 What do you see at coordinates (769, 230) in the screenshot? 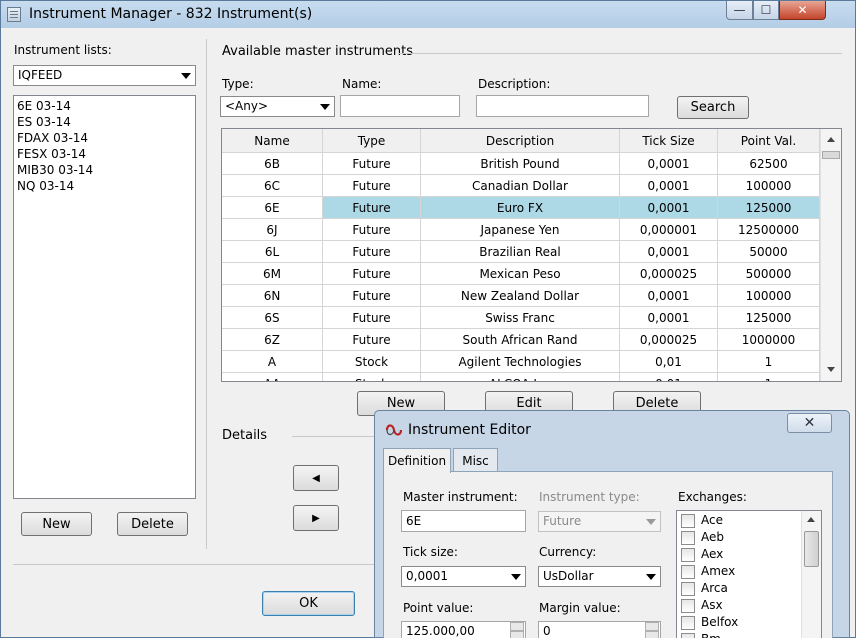
I see `cell-point-value: 12500000` at bounding box center [769, 230].